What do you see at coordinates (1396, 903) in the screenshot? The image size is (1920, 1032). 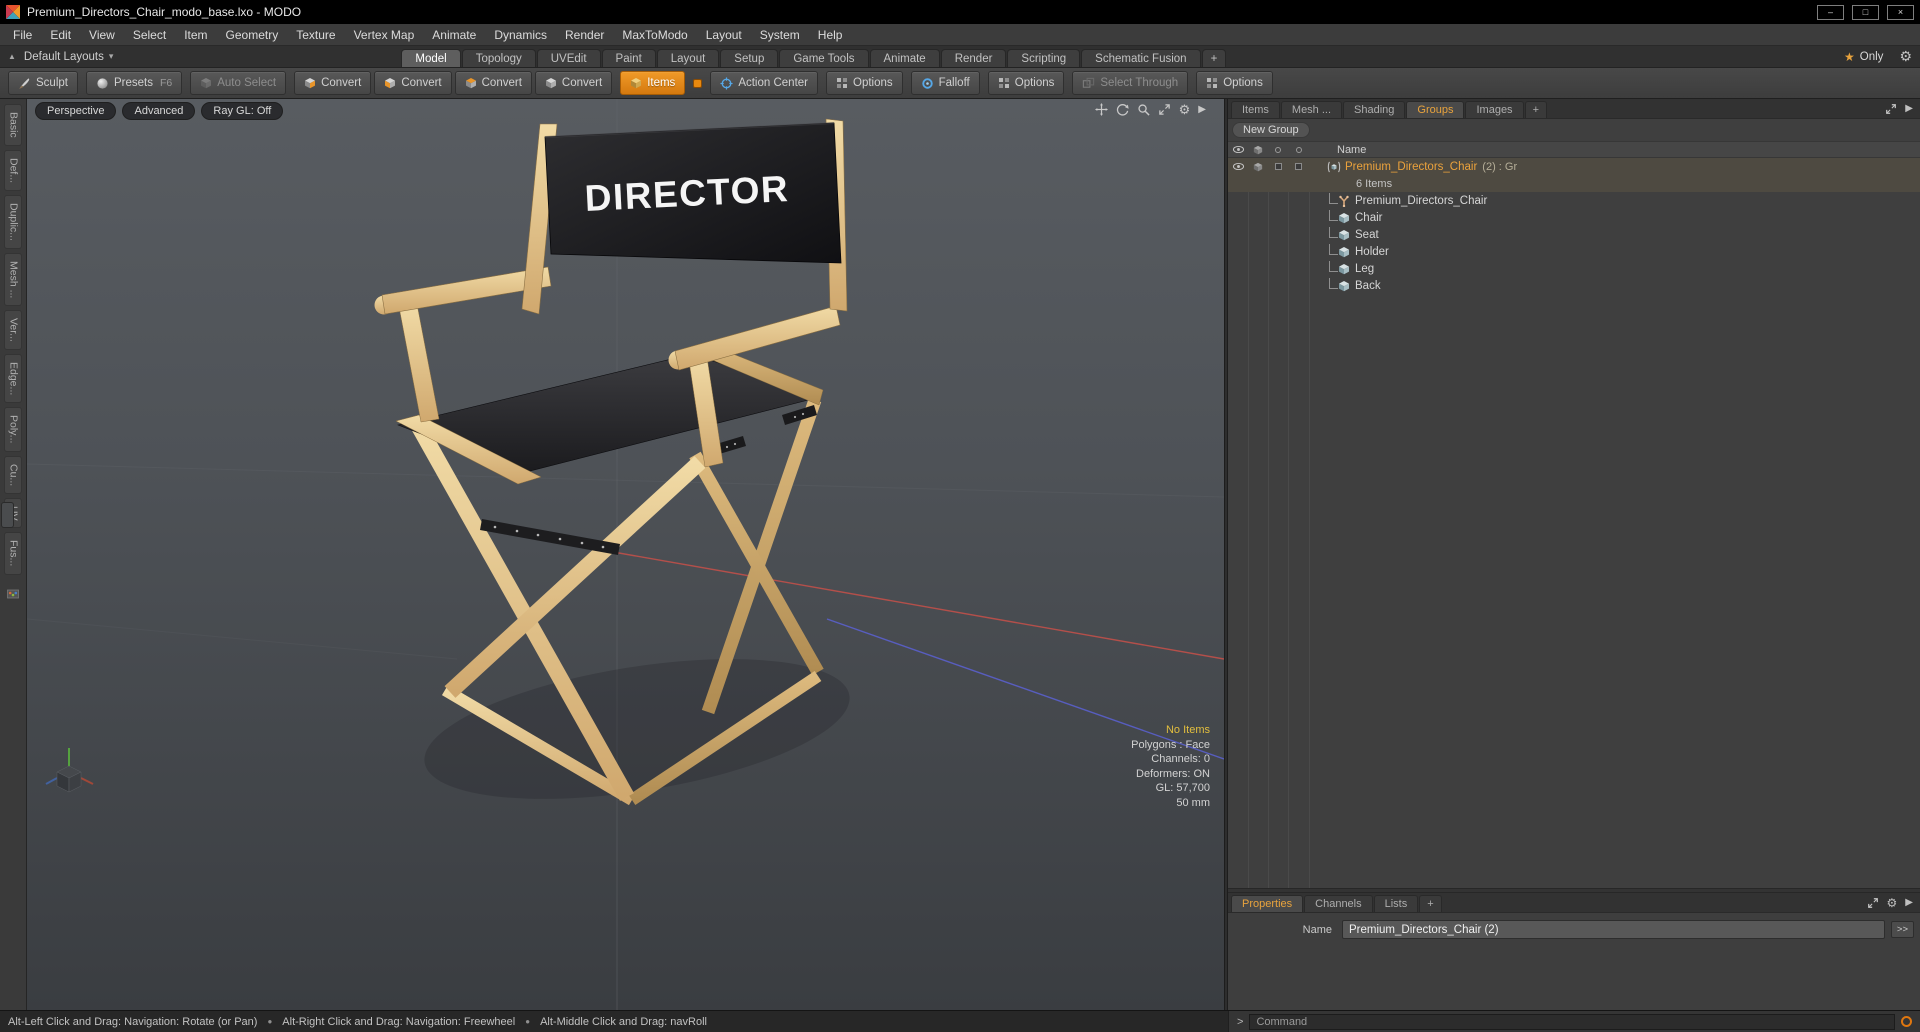 I see `tab-lists: Lists` at bounding box center [1396, 903].